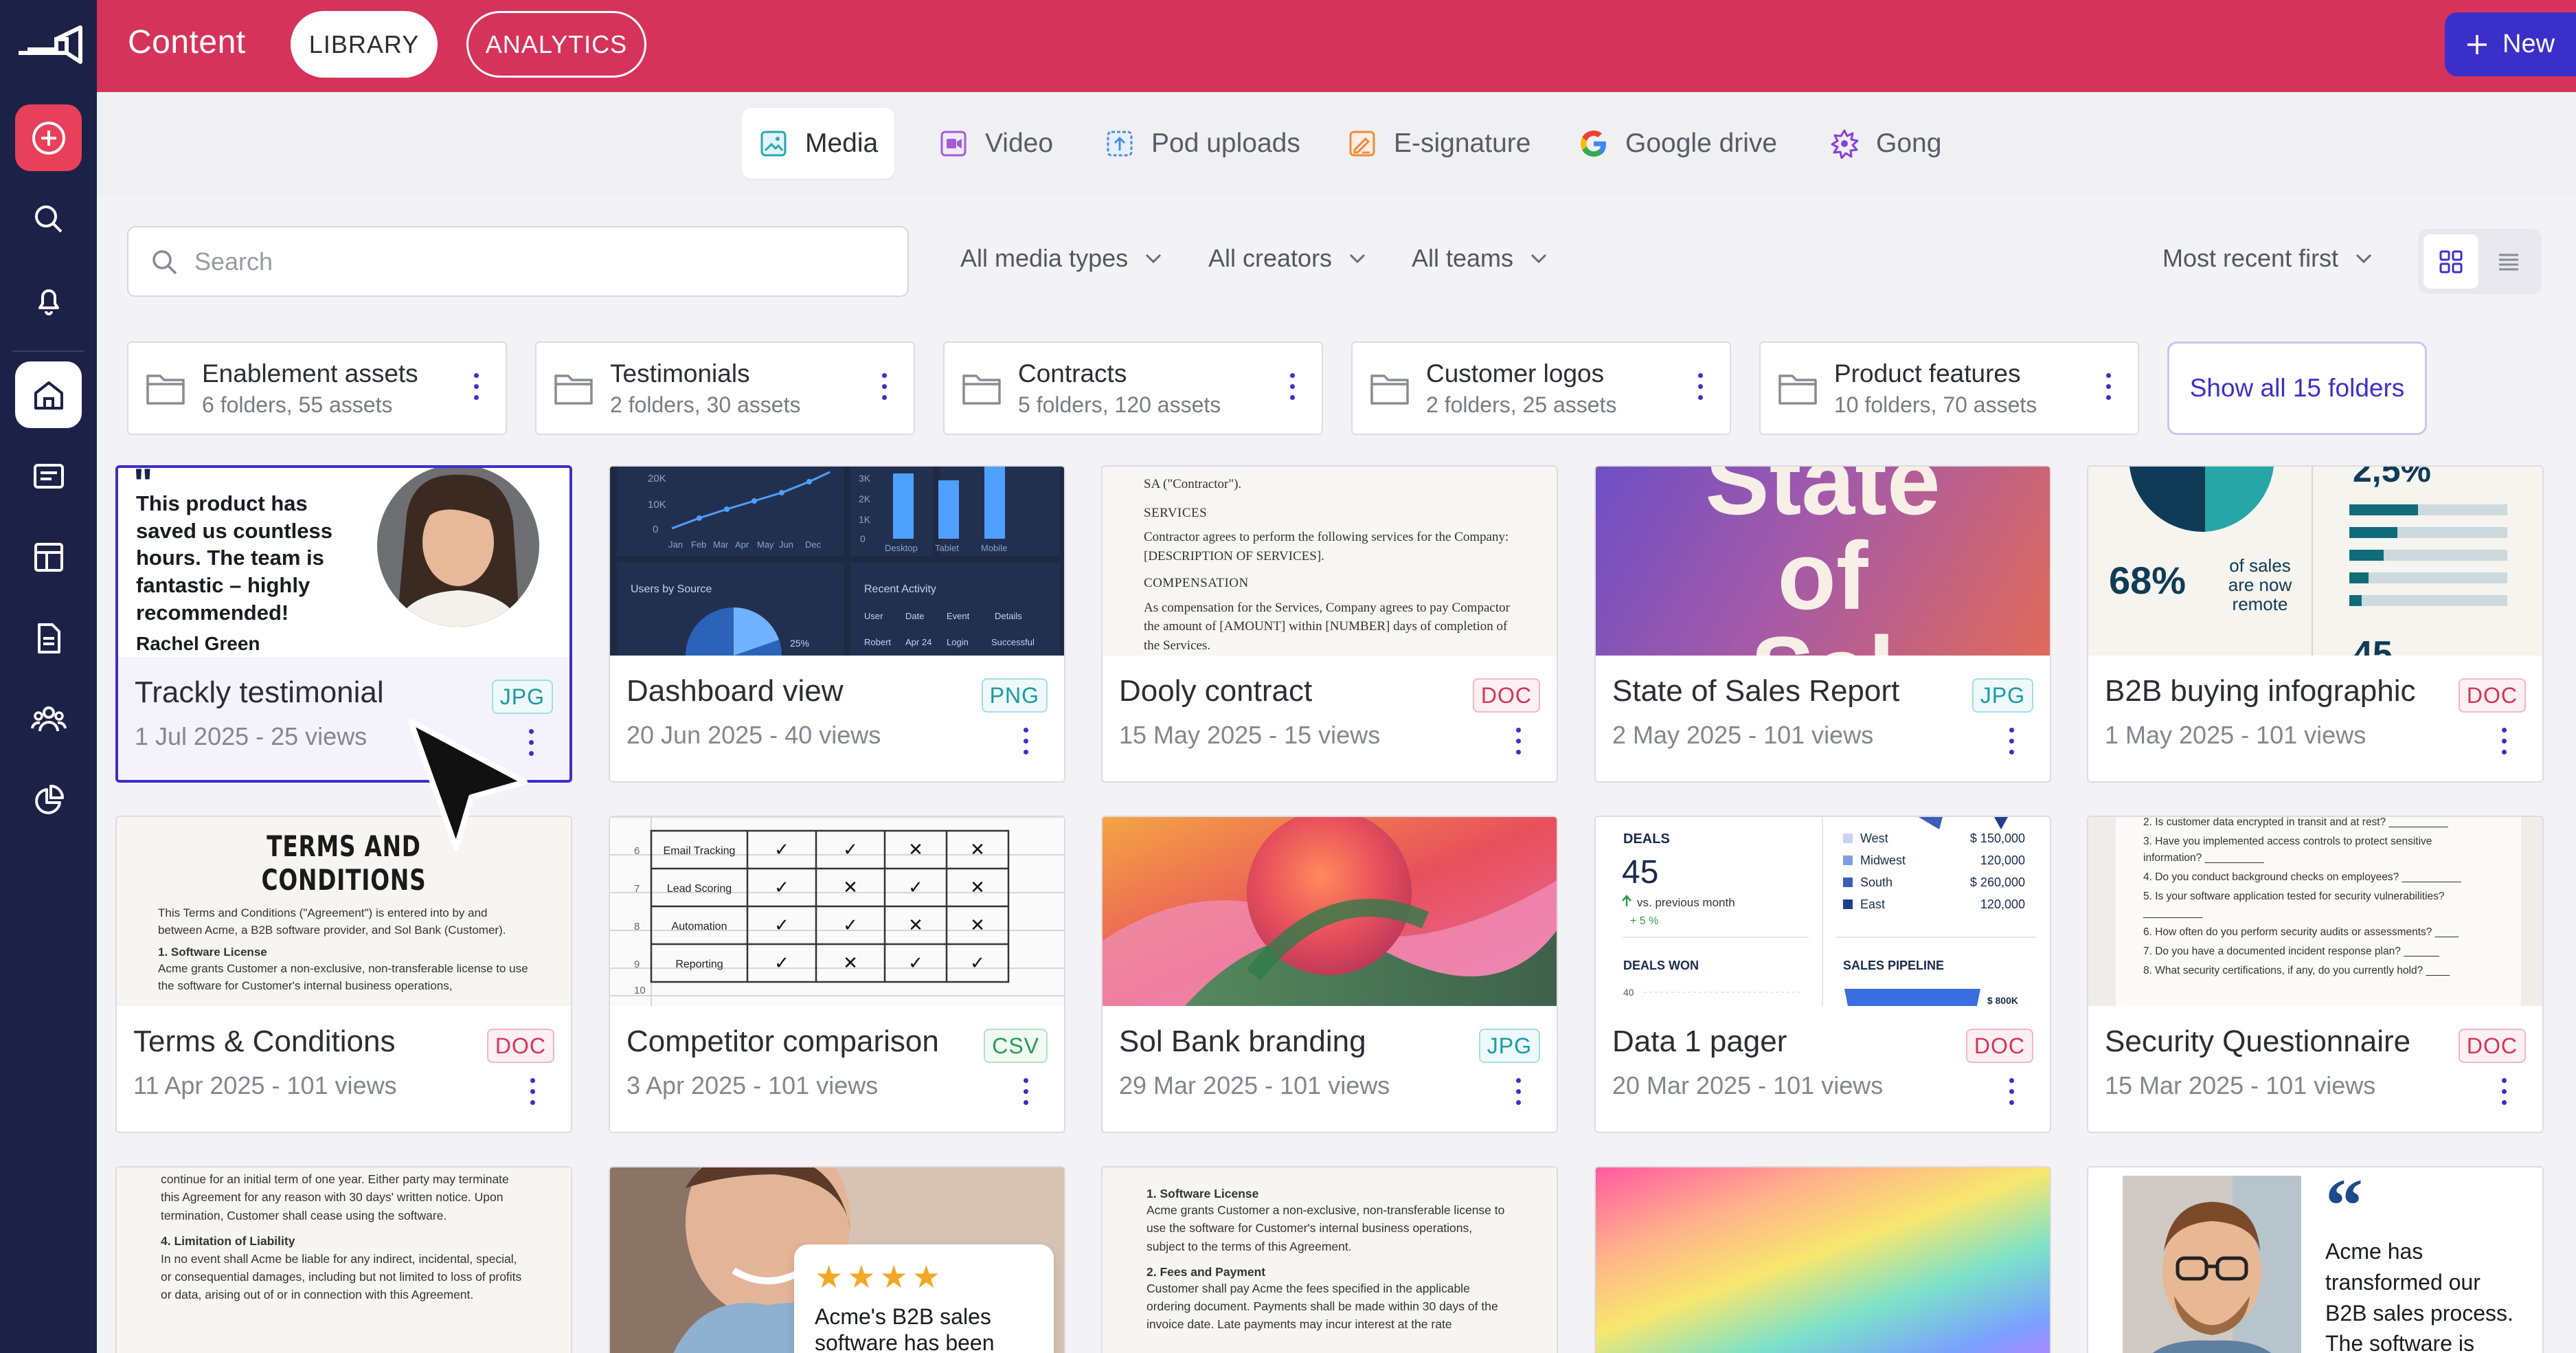 The height and width of the screenshot is (1353, 2576). Describe the element at coordinates (1287, 258) in the screenshot. I see `creators-filter: All creators` at that location.